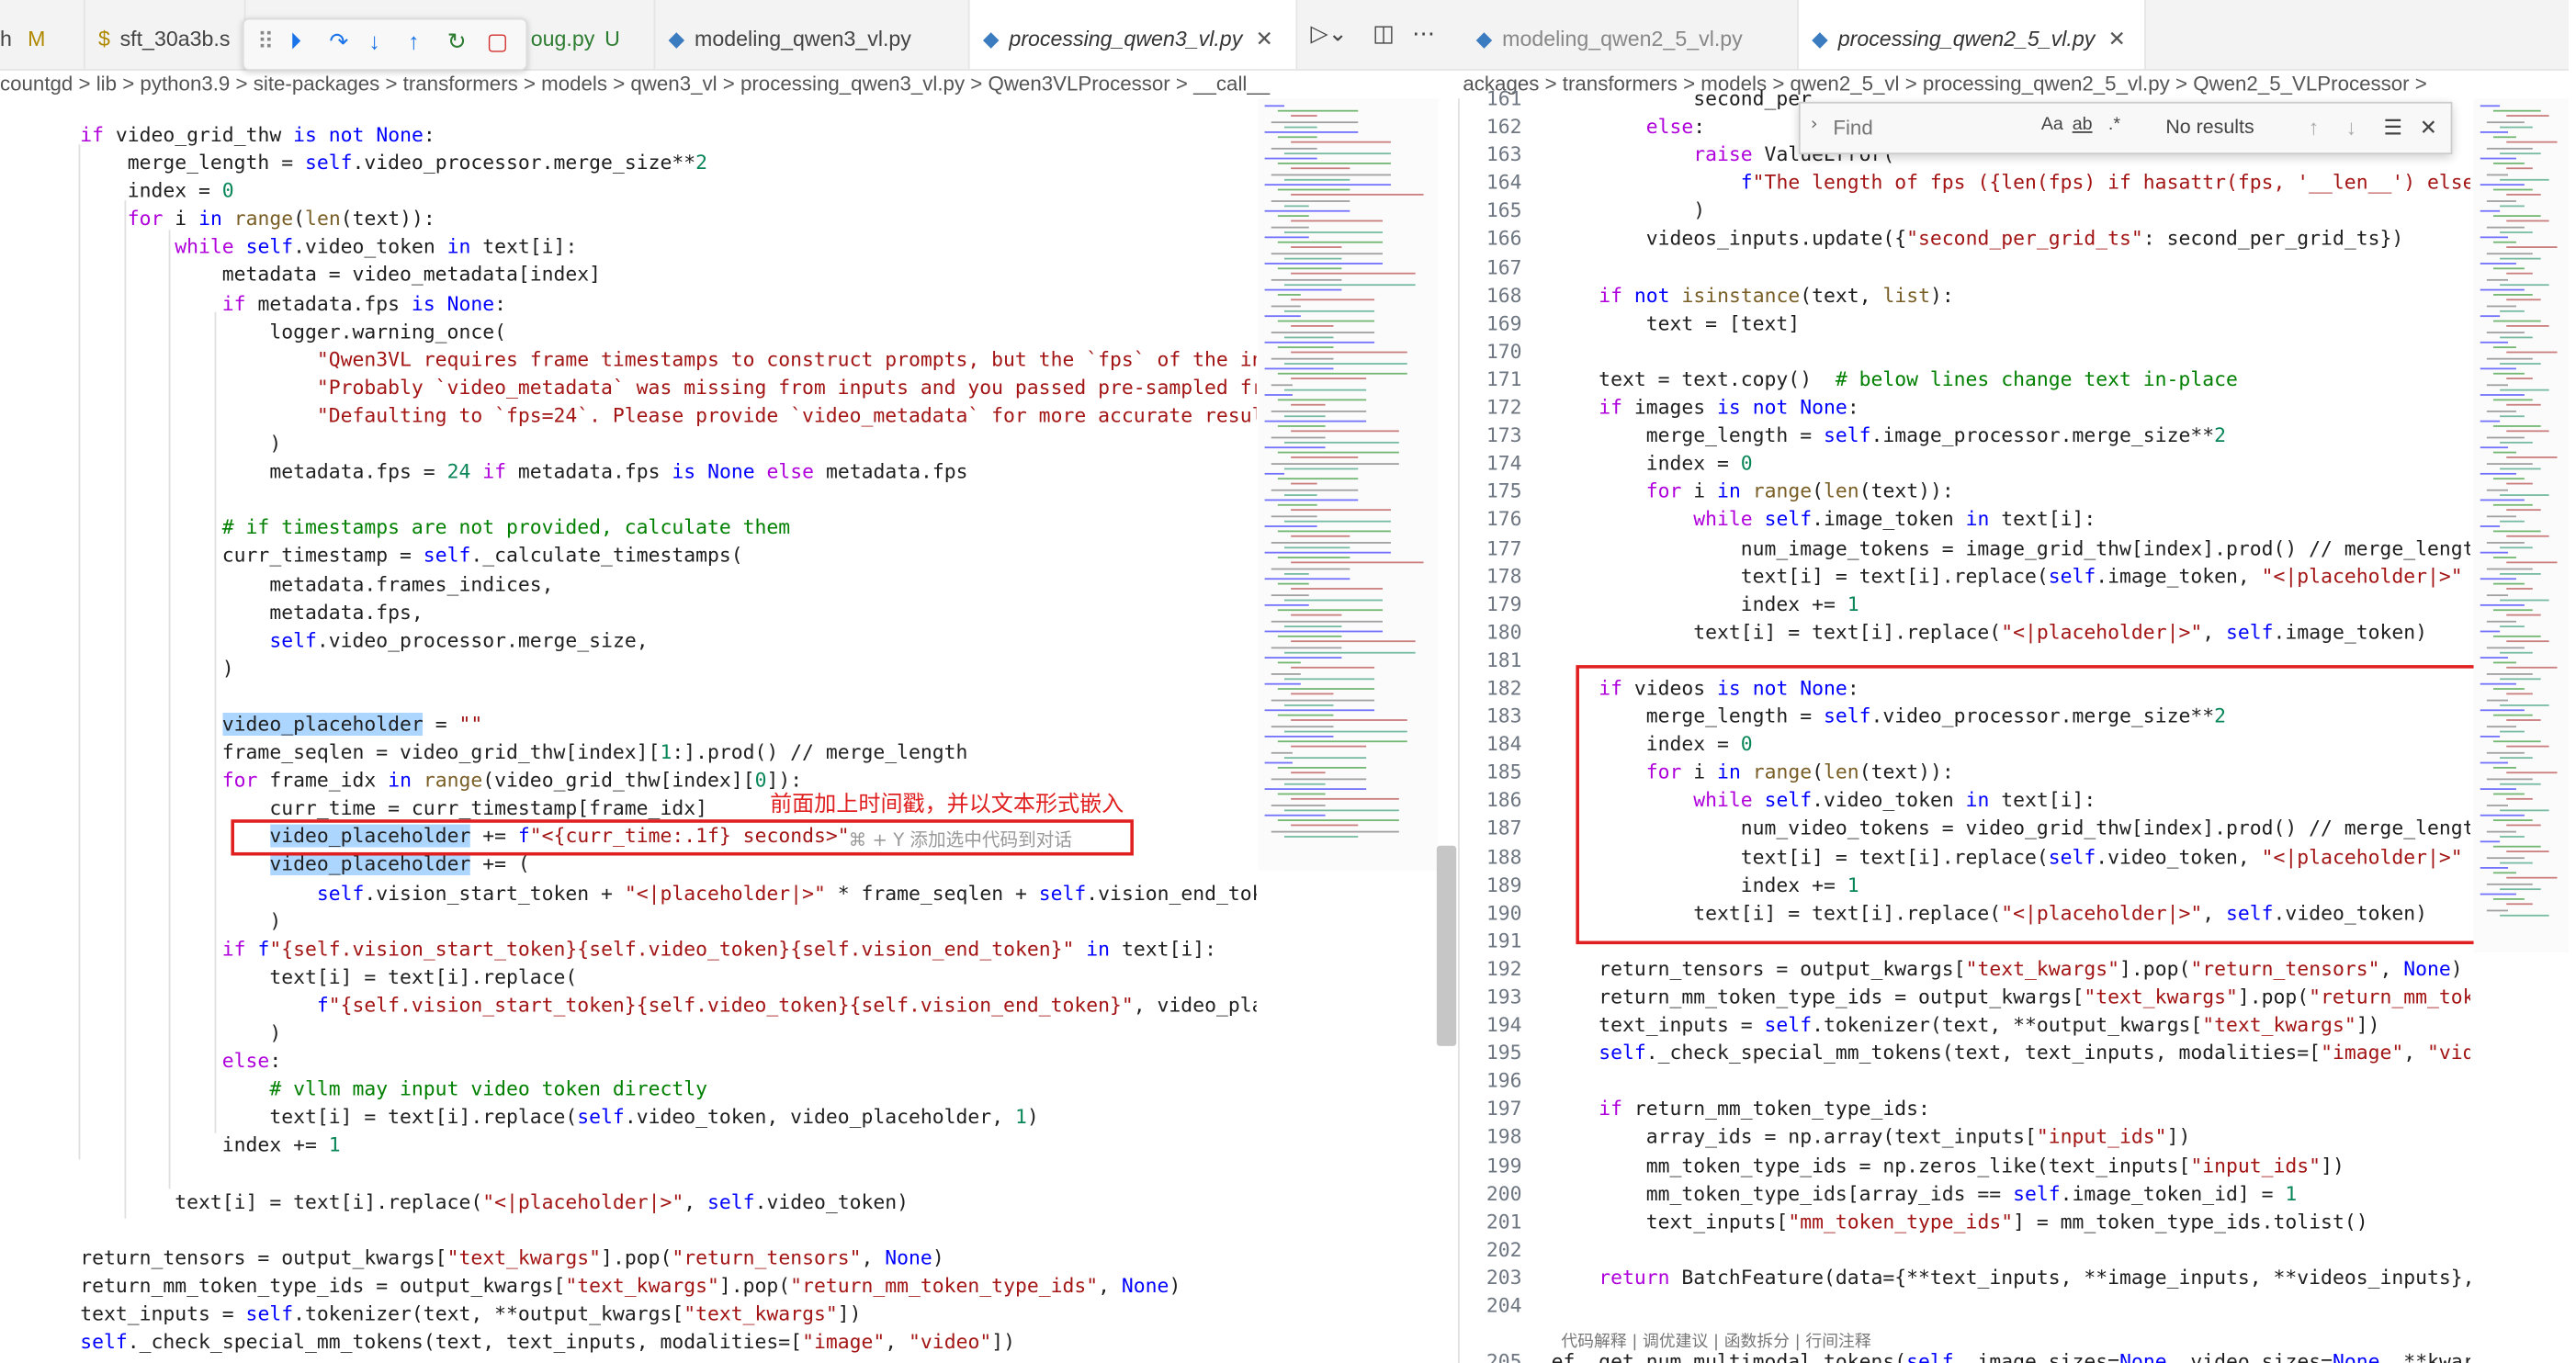 This screenshot has width=2576, height=1363. Describe the element at coordinates (645, 135) in the screenshot. I see `code-line: if video_grid_thw is not None:` at that location.